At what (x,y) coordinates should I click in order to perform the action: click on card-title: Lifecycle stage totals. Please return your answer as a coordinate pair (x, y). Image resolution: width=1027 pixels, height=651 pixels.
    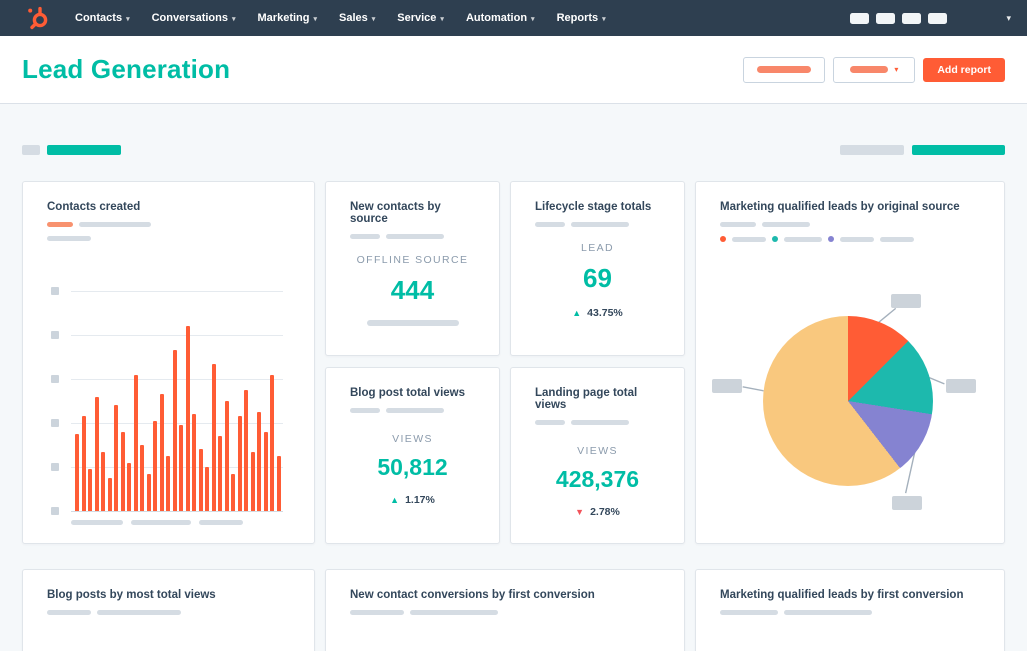
    Looking at the image, I should click on (593, 207).